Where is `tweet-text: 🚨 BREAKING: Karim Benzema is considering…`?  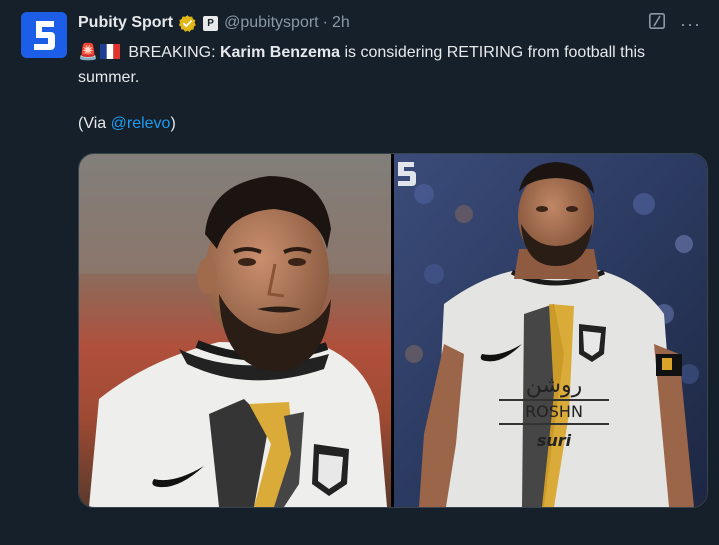 tweet-text: 🚨 BREAKING: Karim Benzema is considering… is located at coordinates (388, 88).